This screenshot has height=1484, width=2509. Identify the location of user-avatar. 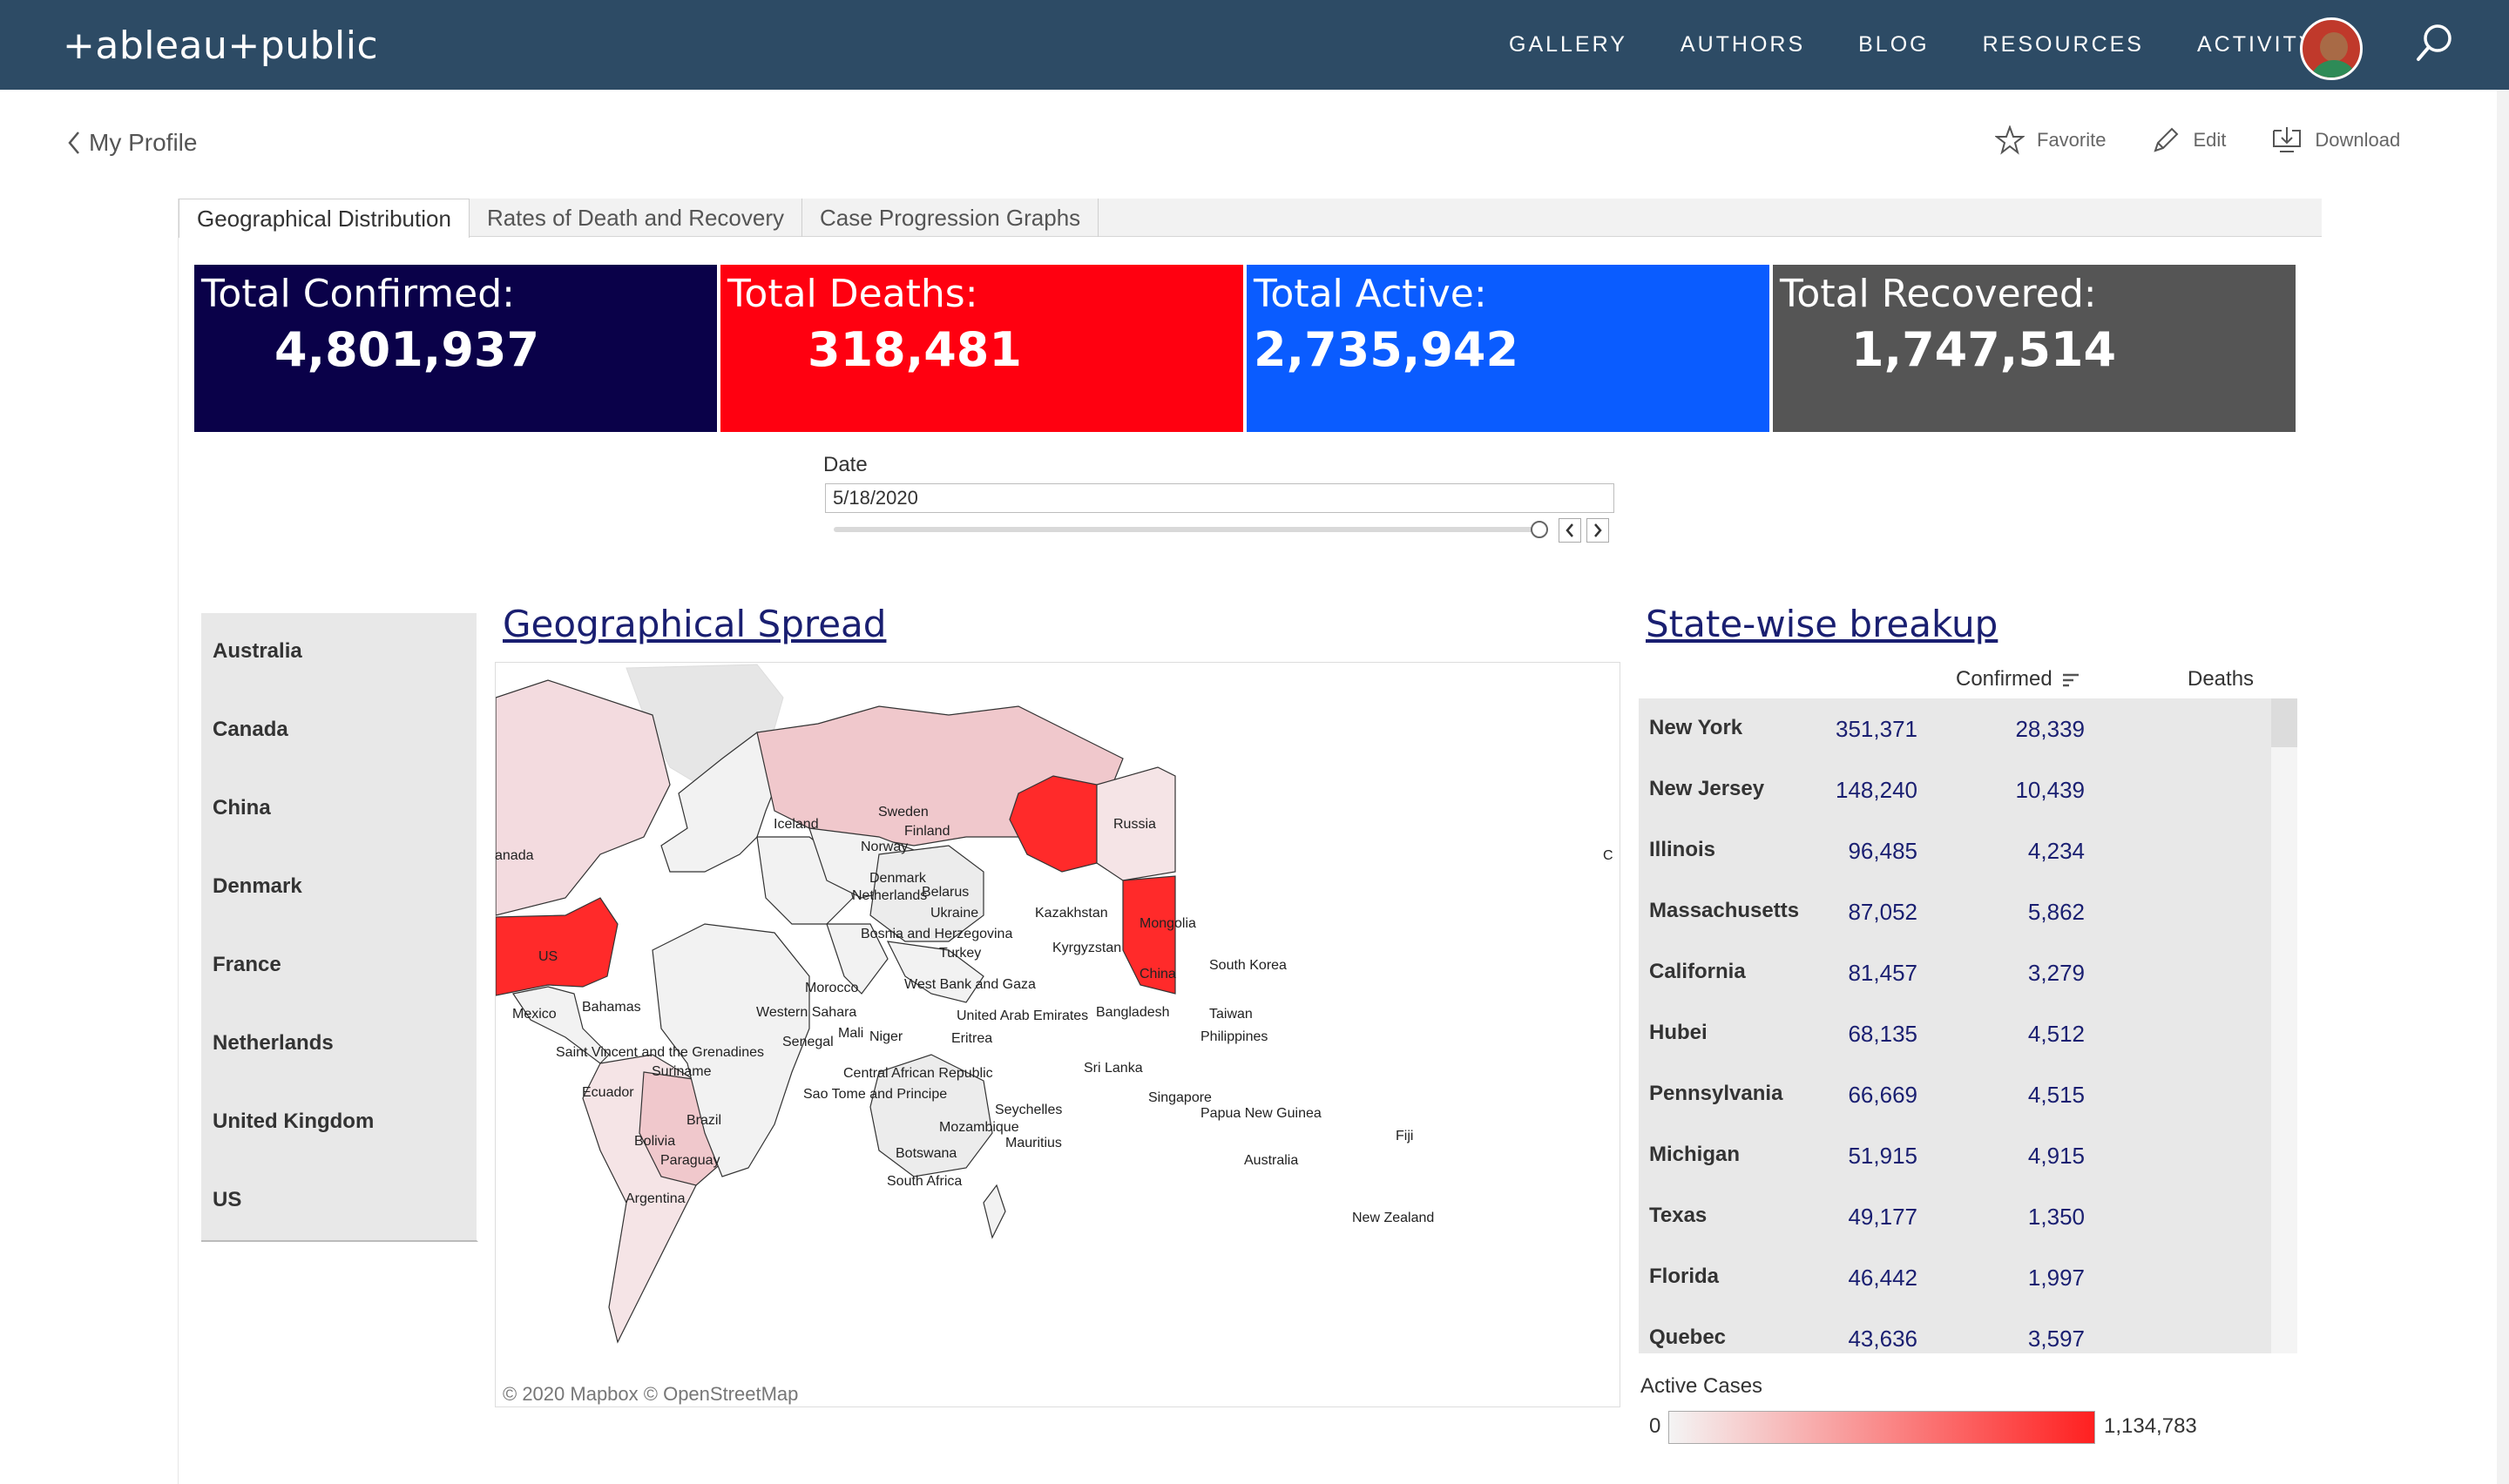
(2331, 49).